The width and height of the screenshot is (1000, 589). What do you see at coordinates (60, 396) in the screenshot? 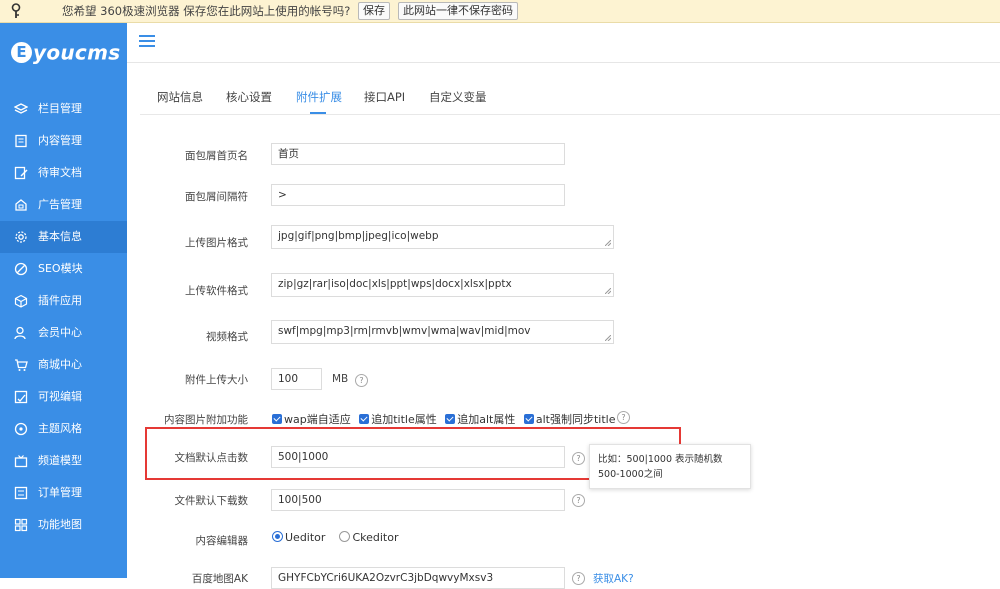
I see `sidebar-item-label: 可视编辑` at bounding box center [60, 396].